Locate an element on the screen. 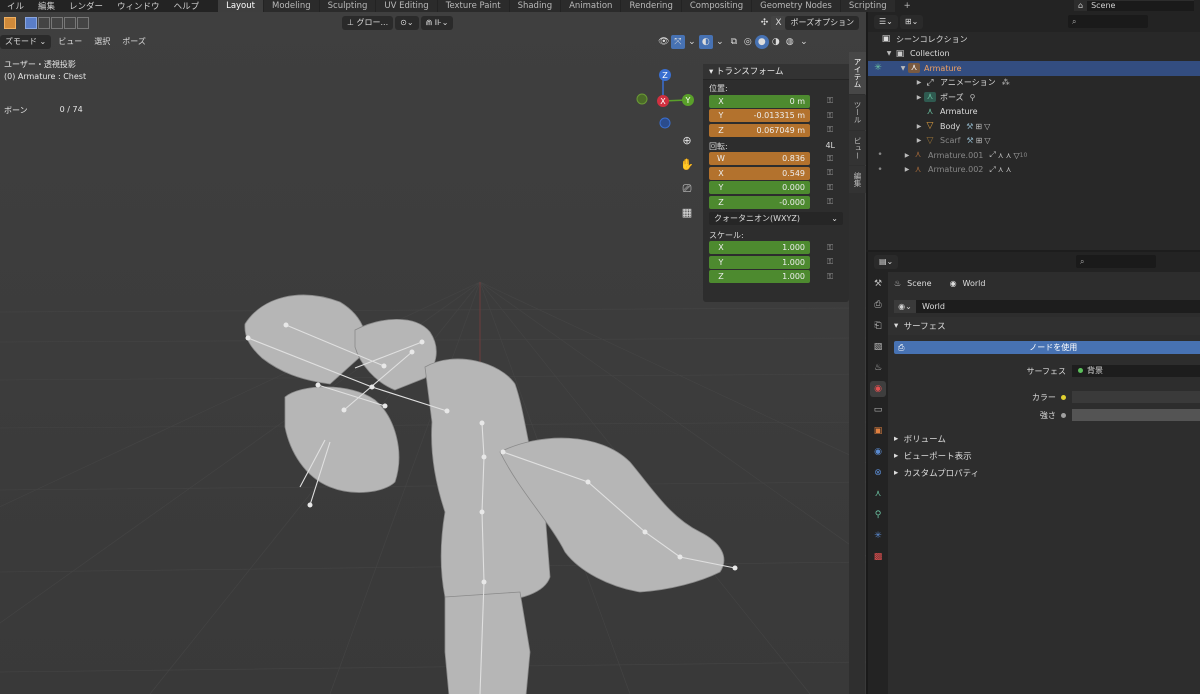 Image resolution: width=1200 pixels, height=694 pixels. color-field is located at coordinates (1136, 397).